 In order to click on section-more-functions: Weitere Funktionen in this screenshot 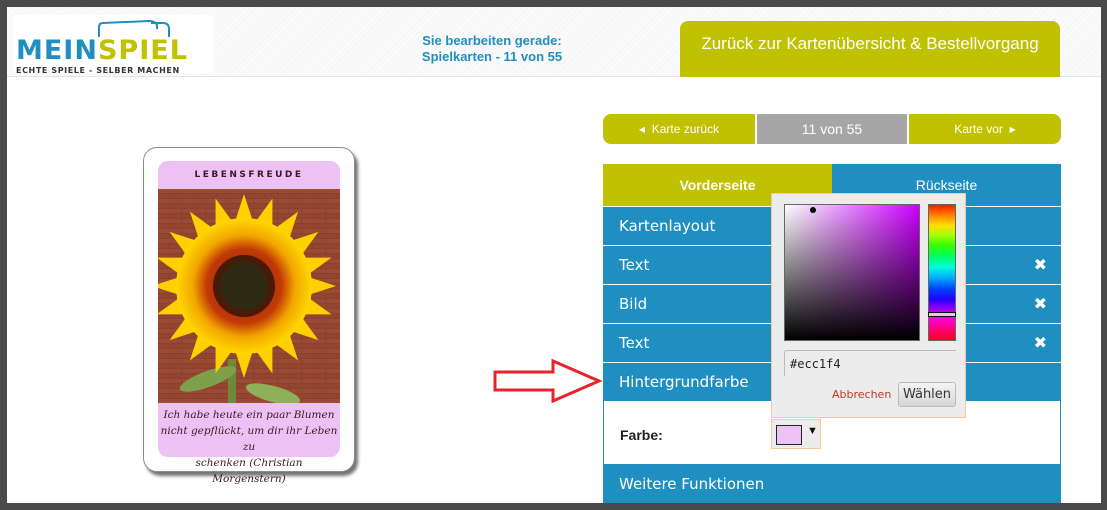, I will do `click(832, 484)`.